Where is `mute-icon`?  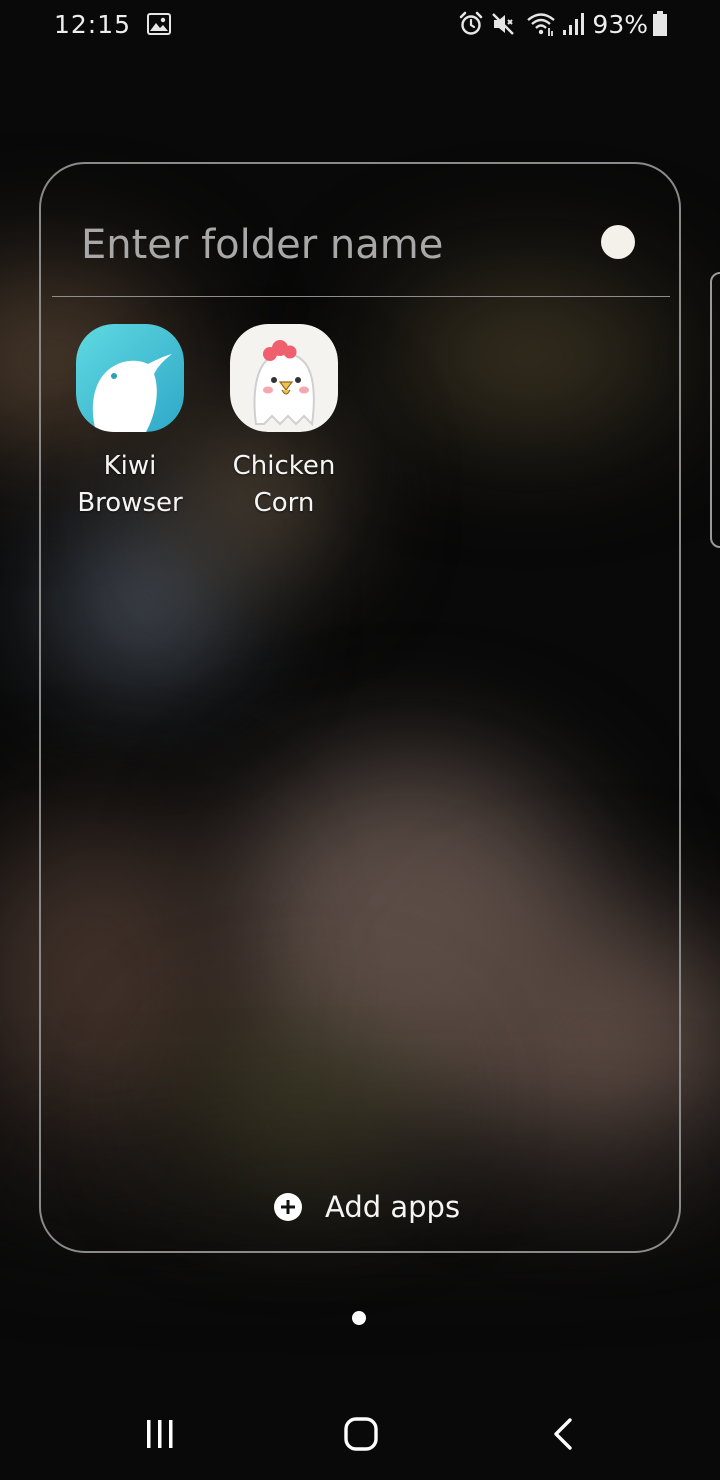 mute-icon is located at coordinates (503, 24).